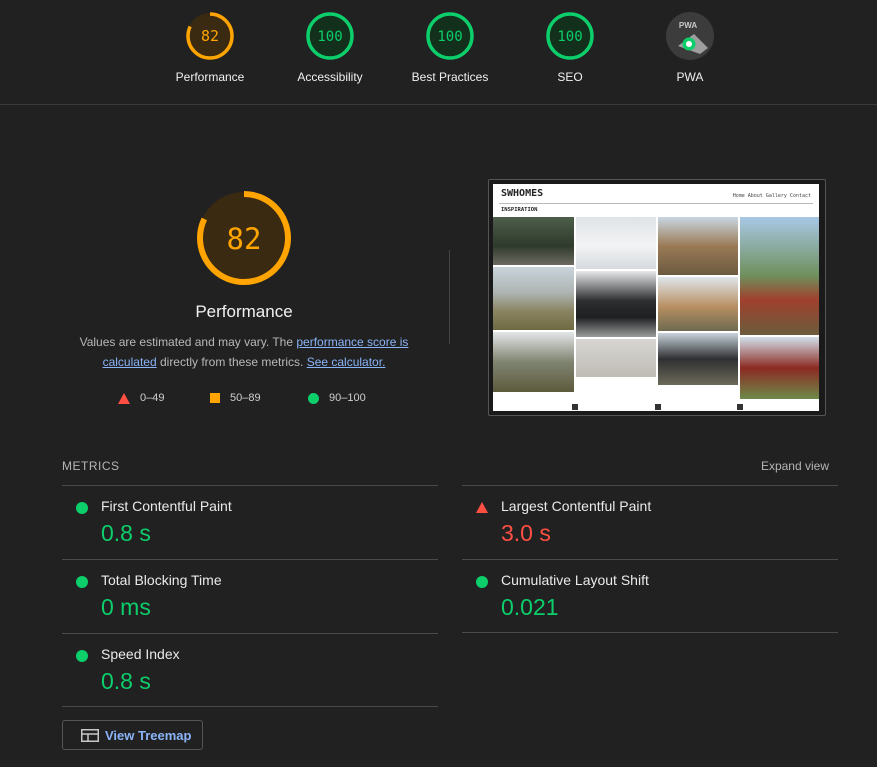 This screenshot has width=877, height=767. I want to click on legend-fail: 0–49, so click(141, 398).